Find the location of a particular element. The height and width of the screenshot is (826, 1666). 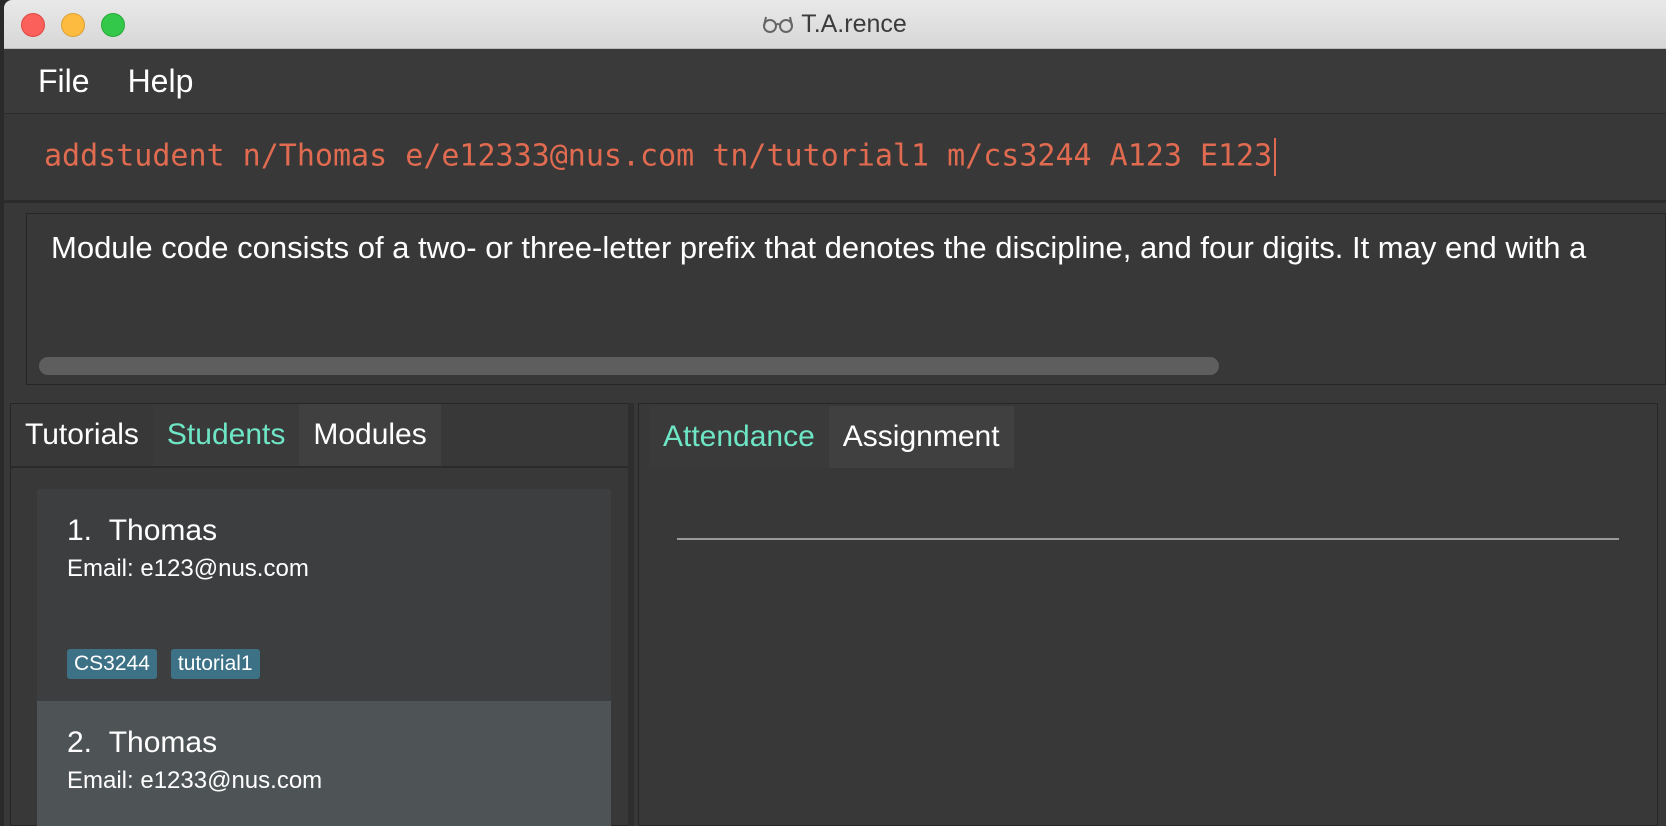

student-name: 2. Thomas is located at coordinates (324, 743).